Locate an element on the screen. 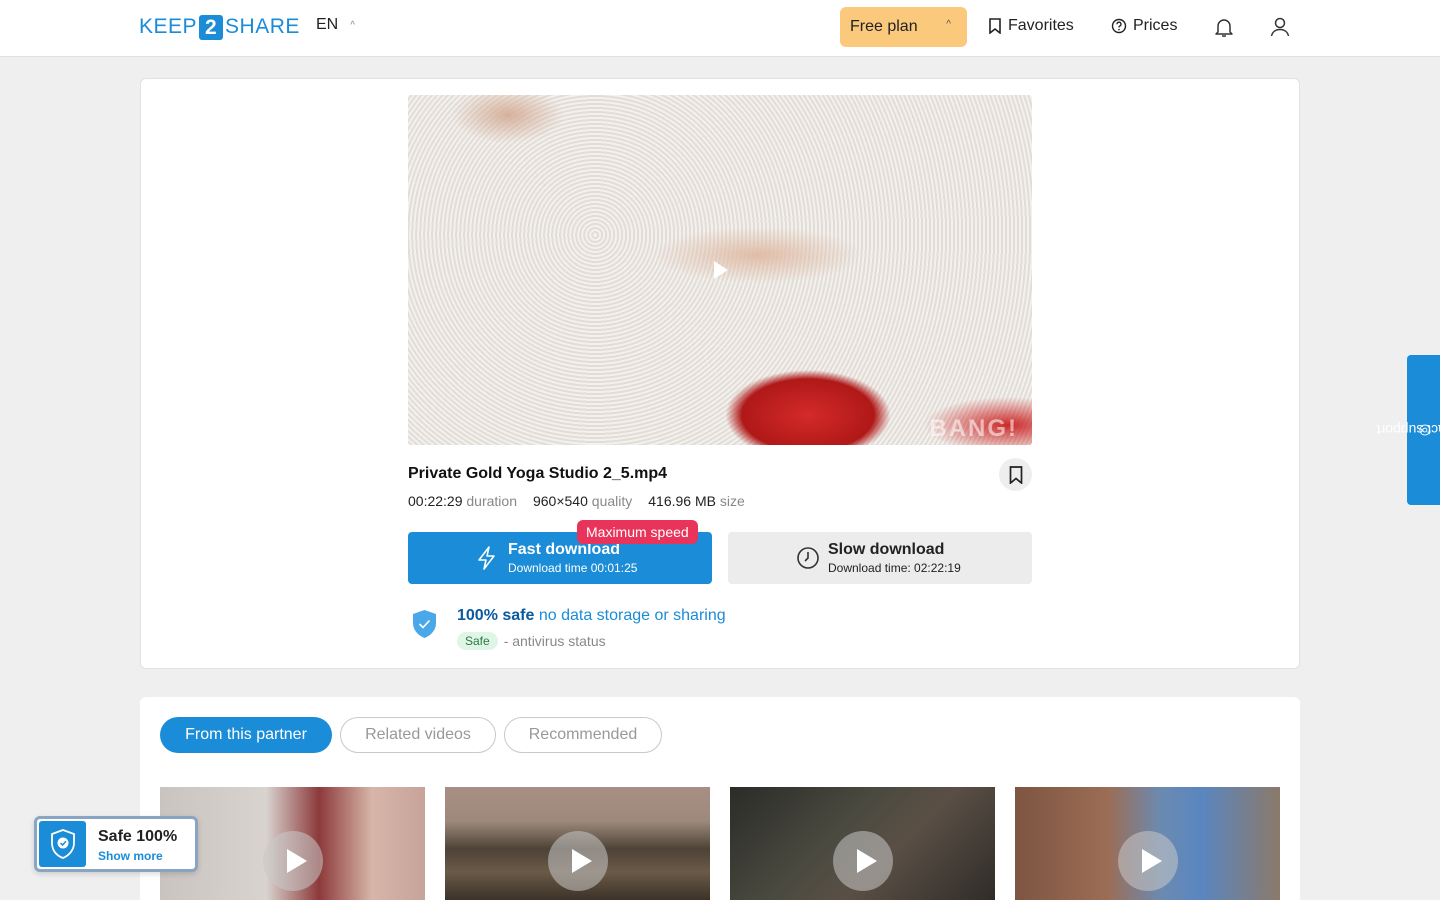 This screenshot has height=900, width=1440. slow-download-time: Download time: 02:22:19 is located at coordinates (894, 568).